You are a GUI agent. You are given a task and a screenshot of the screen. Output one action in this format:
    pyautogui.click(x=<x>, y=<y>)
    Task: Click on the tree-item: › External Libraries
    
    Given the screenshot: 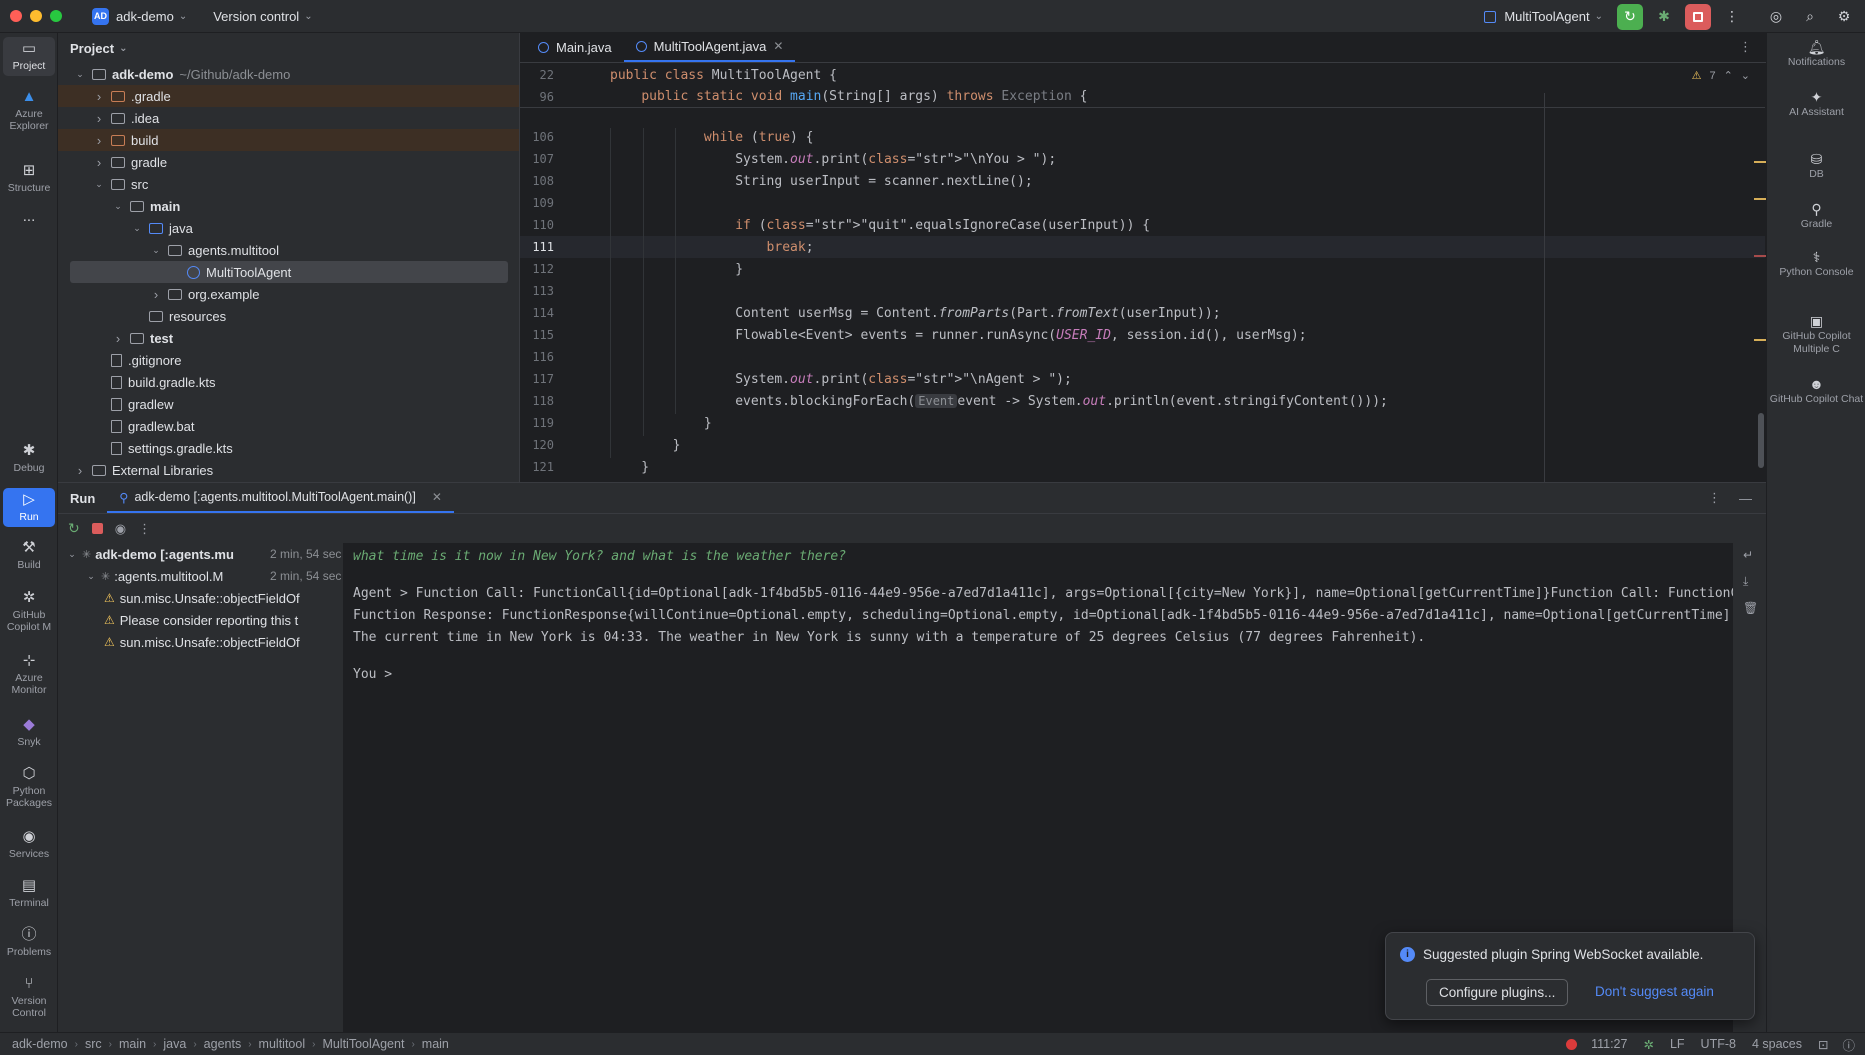 What is the action you would take?
    pyautogui.click(x=288, y=470)
    